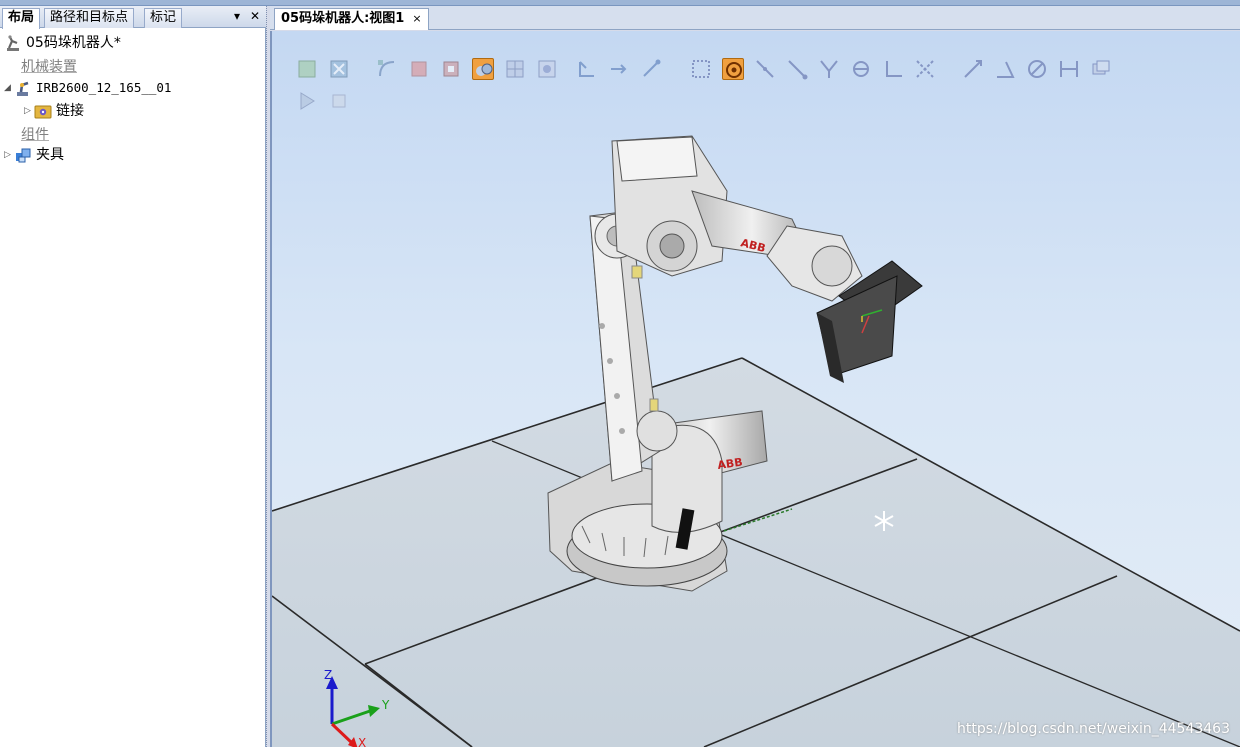  Describe the element at coordinates (237, 16) in the screenshot. I see `panel-dropdown-icon: ▾` at that location.